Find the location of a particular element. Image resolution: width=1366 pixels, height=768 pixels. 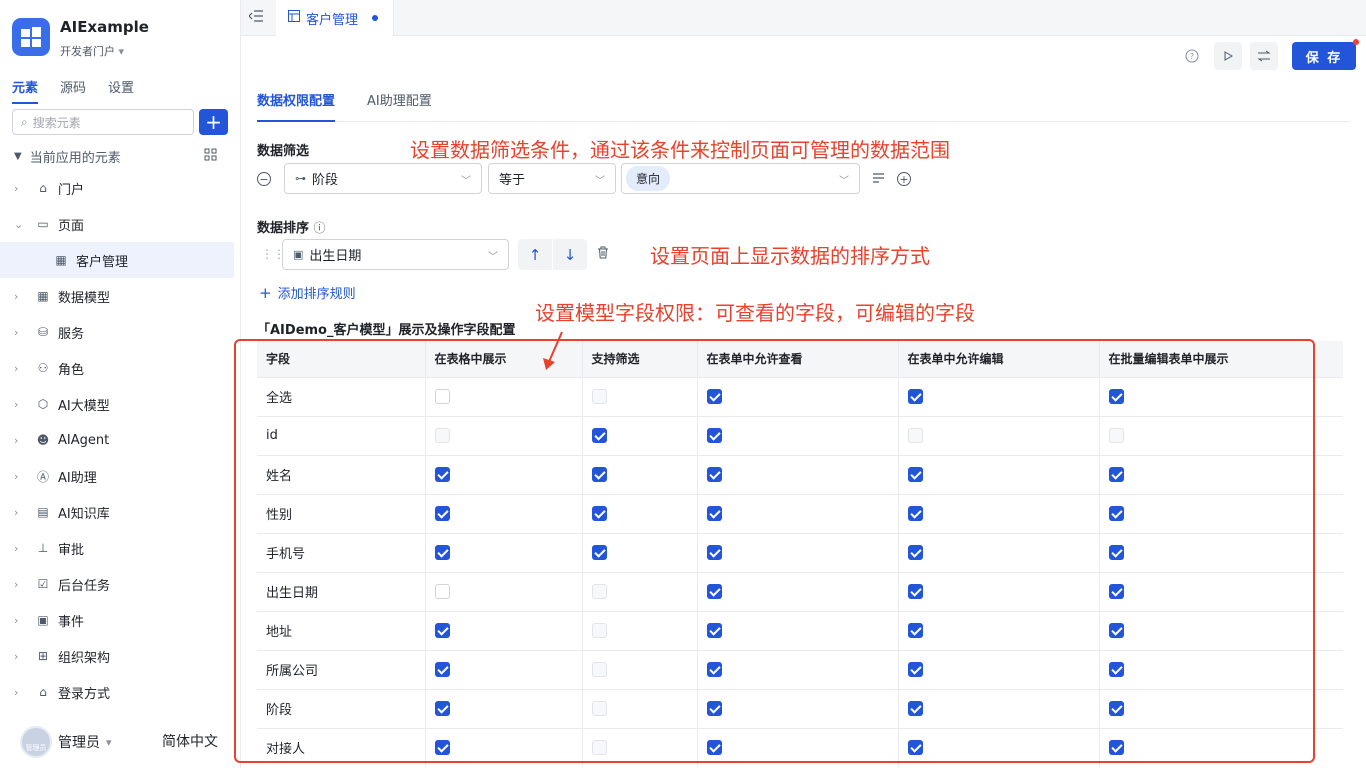

remove-condition-icon: − is located at coordinates (264, 179).